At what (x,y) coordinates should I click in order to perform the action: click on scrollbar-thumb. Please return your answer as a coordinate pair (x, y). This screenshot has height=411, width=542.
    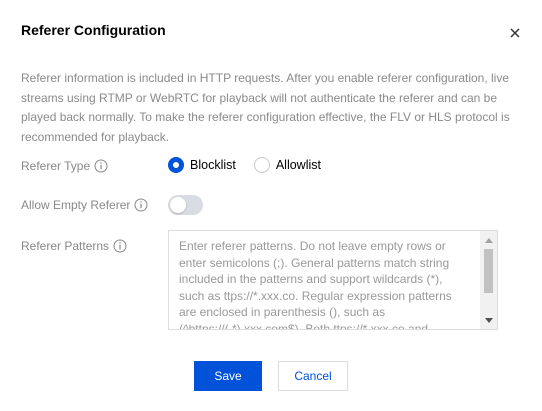
    Looking at the image, I should click on (488, 271).